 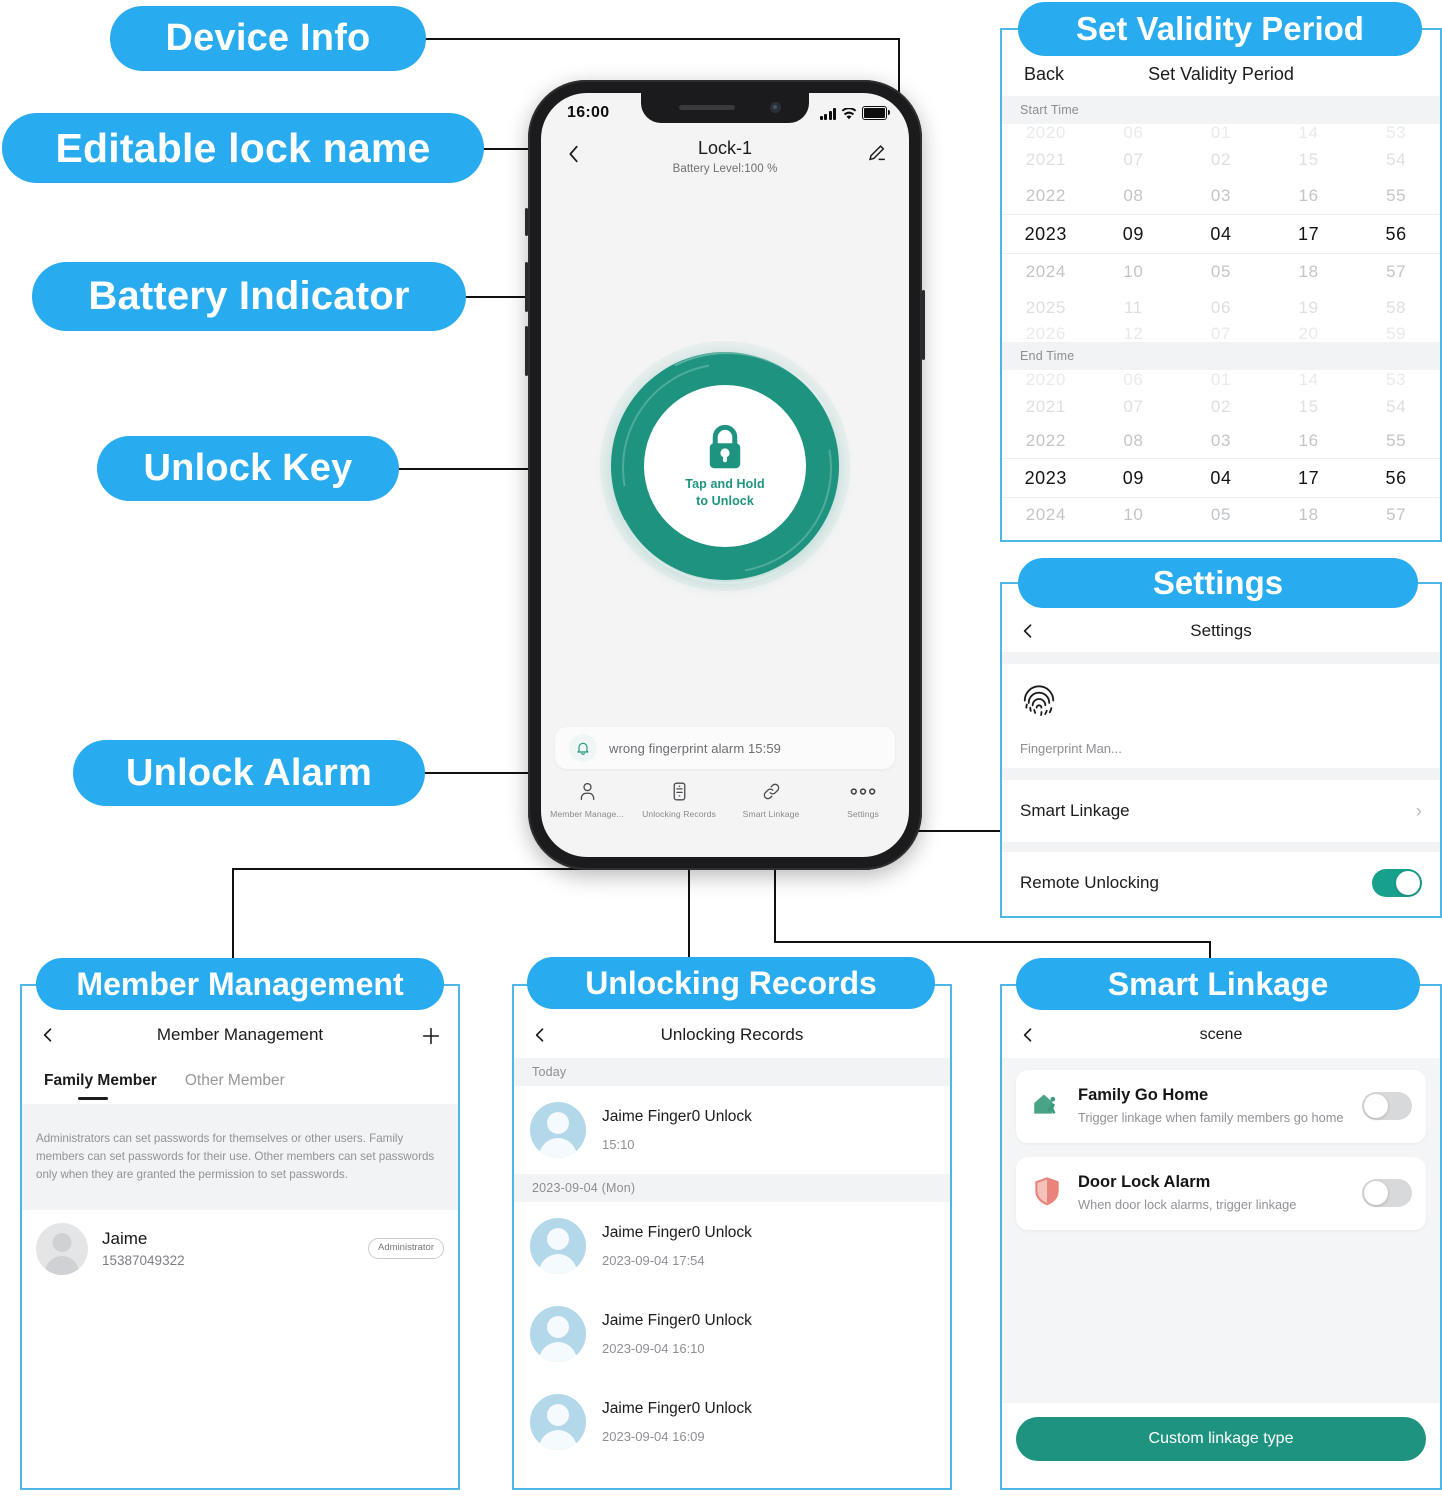 What do you see at coordinates (827, 114) in the screenshot?
I see `cellular-signal-icon` at bounding box center [827, 114].